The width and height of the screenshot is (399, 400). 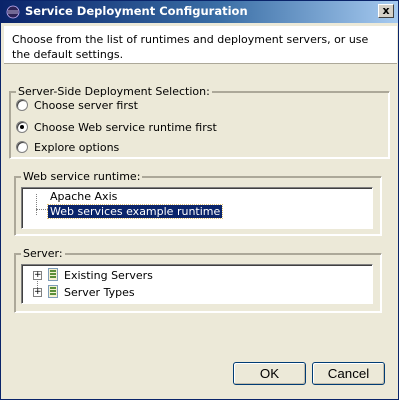 I want to click on radio-label: Choose Web service runtime first, so click(x=125, y=127).